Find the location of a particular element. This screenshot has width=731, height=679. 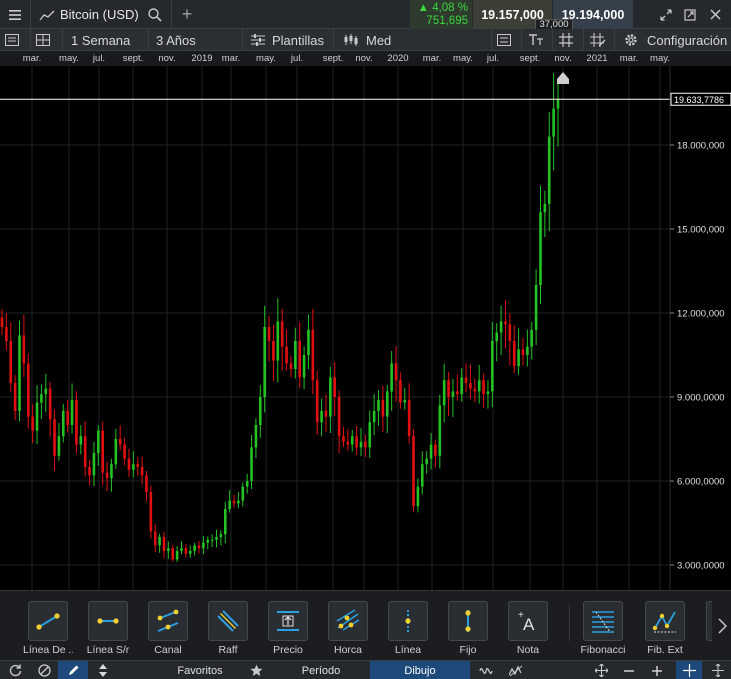

add-tab-icon: + is located at coordinates (187, 14).